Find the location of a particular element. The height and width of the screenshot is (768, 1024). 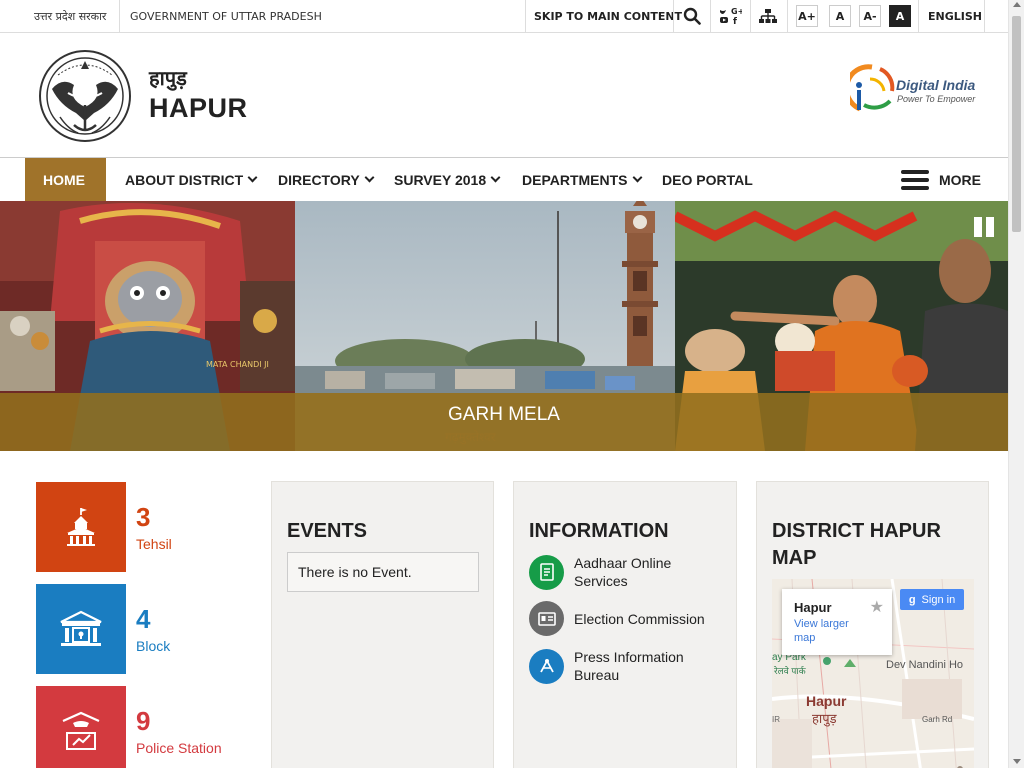

police-station-label: Police Station is located at coordinates (179, 748).